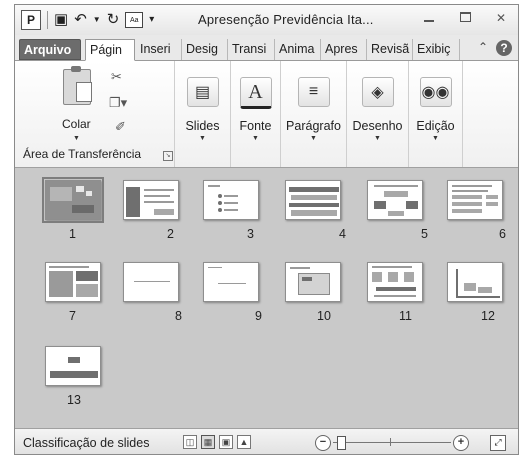 This screenshot has height=465, width=529. I want to click on slide-number: 13, so click(74, 400).